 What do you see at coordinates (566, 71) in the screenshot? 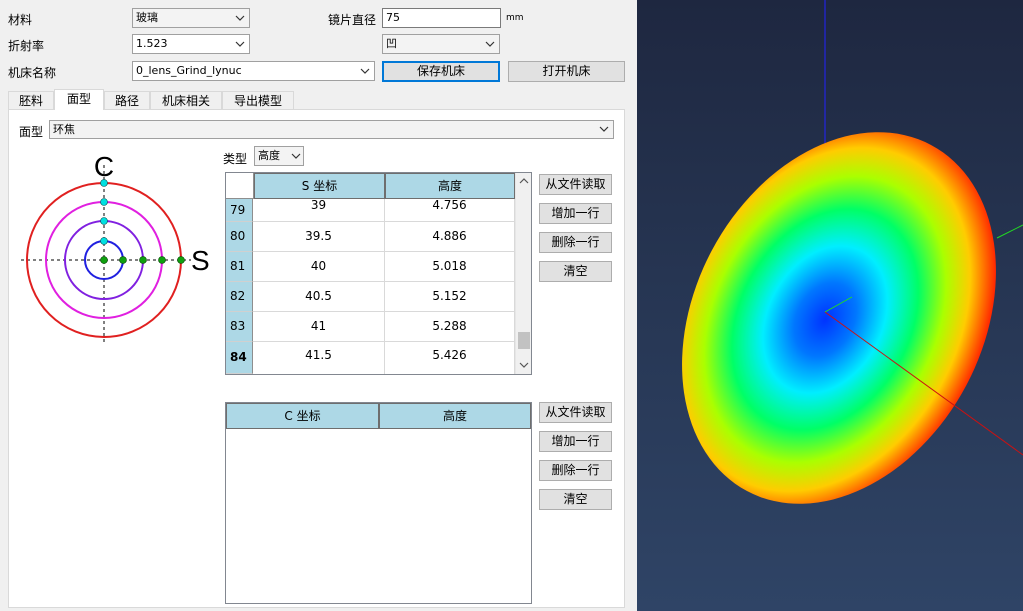
I see `open-machine-button: 打开机床` at bounding box center [566, 71].